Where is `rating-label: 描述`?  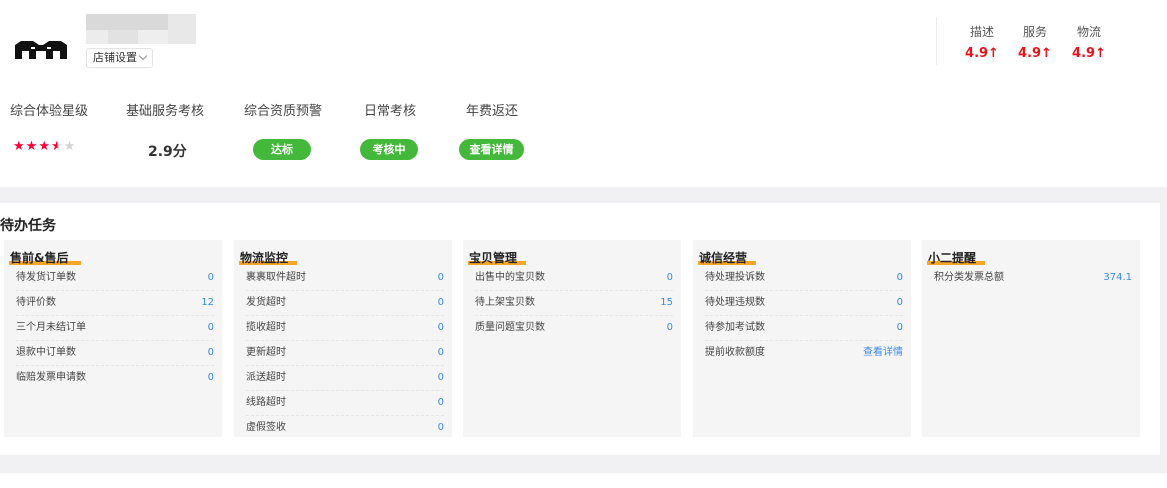 rating-label: 描述 is located at coordinates (981, 32).